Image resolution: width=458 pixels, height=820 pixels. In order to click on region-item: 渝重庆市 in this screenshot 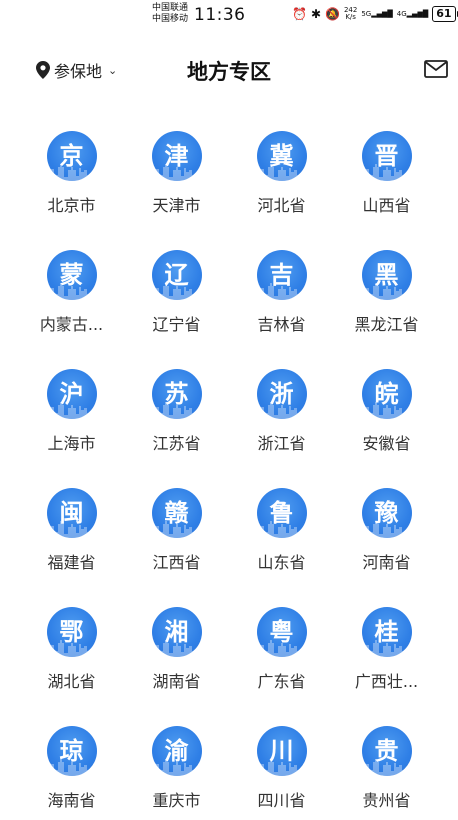, I will do `click(176, 762)`.